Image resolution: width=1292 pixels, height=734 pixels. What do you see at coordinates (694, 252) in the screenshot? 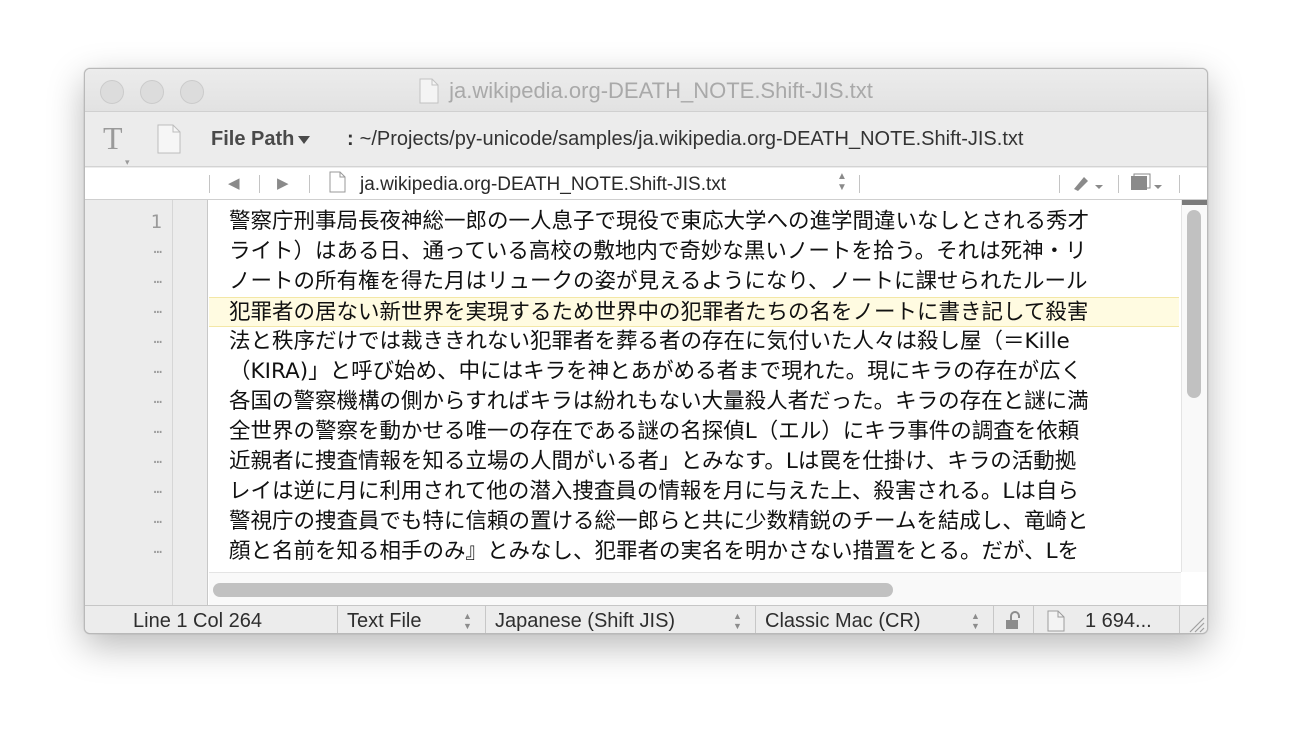
I see `text-line: ライト）はある日、通っている高校の敷地内で奇妙な黒いノートを拾う。それは死神・リ` at bounding box center [694, 252].